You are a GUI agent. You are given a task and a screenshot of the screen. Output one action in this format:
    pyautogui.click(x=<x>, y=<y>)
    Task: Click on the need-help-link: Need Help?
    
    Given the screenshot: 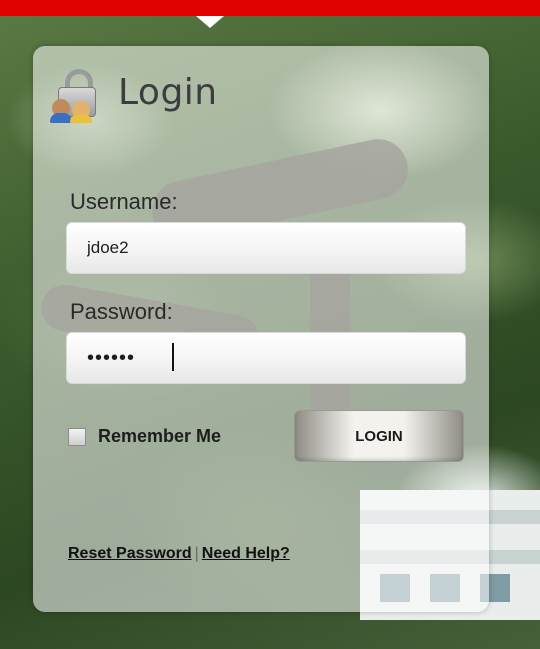 What is the action you would take?
    pyautogui.click(x=246, y=553)
    